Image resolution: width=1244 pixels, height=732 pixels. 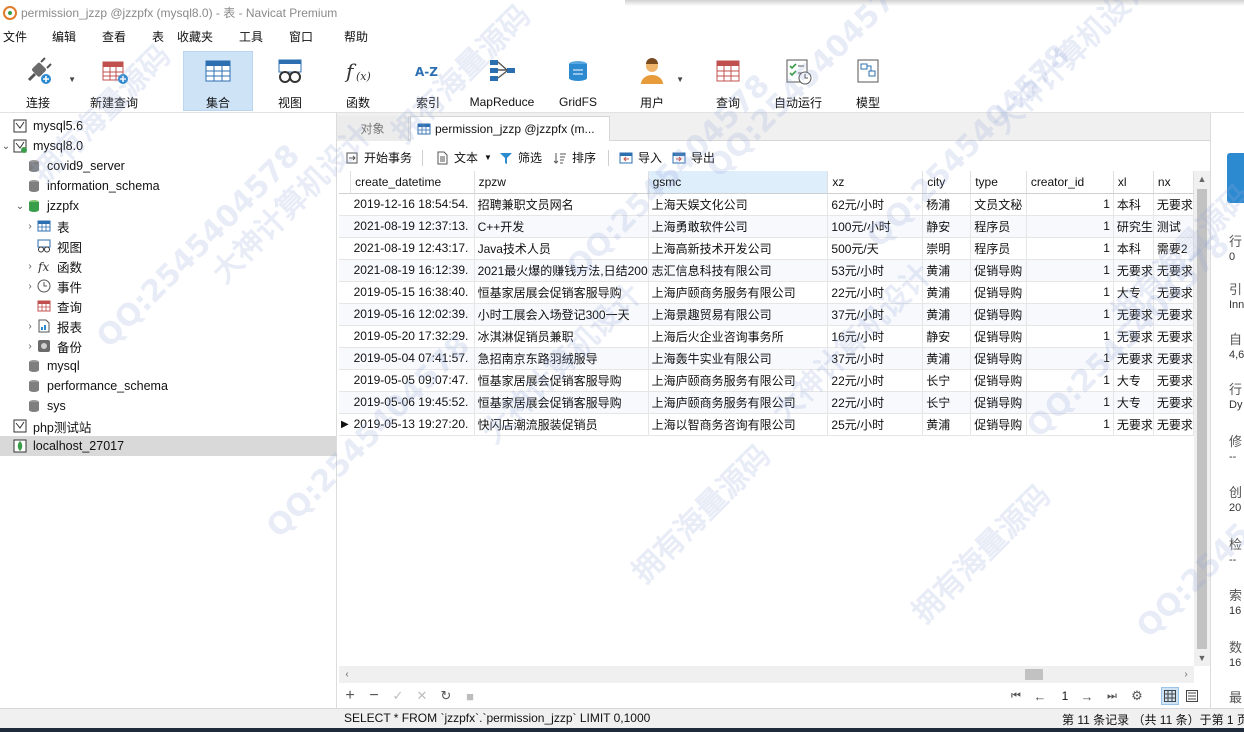 What do you see at coordinates (738, 424) in the screenshot?
I see `cell-gsmc: 上海以智商务咨询有限公司` at bounding box center [738, 424].